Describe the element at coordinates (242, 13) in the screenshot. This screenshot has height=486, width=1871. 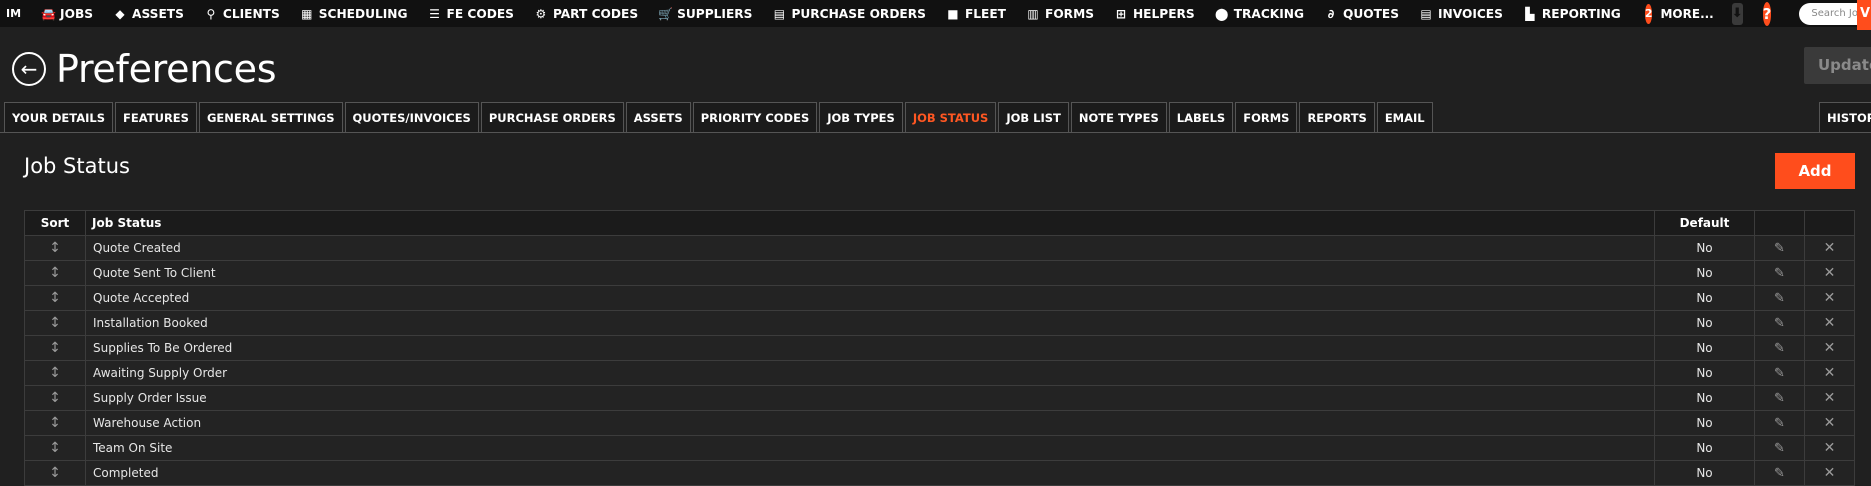
I see `nav-item-clients: ⚲ CLIENTS` at that location.